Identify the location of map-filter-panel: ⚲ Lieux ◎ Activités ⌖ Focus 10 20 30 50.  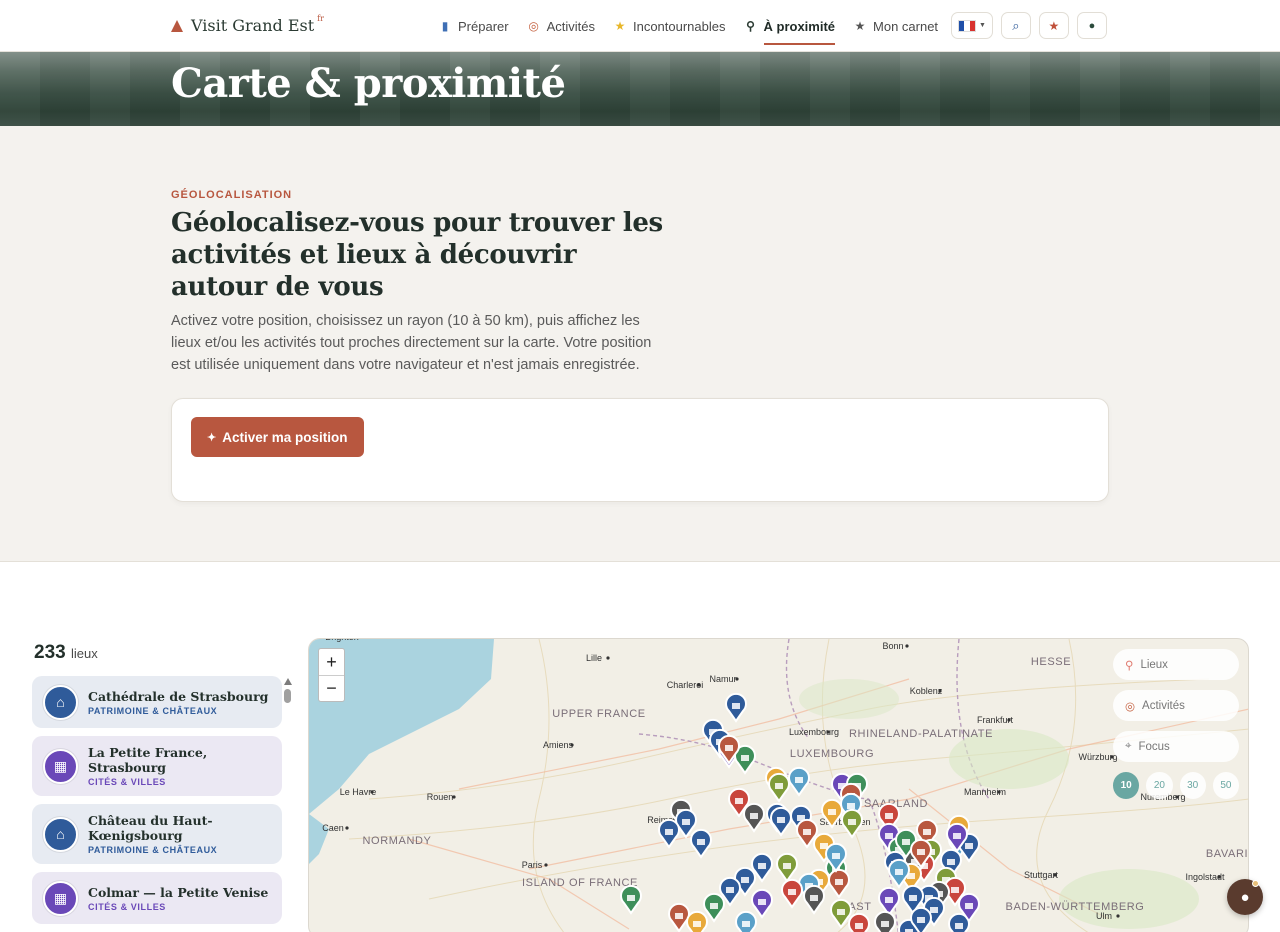
(1176, 724).